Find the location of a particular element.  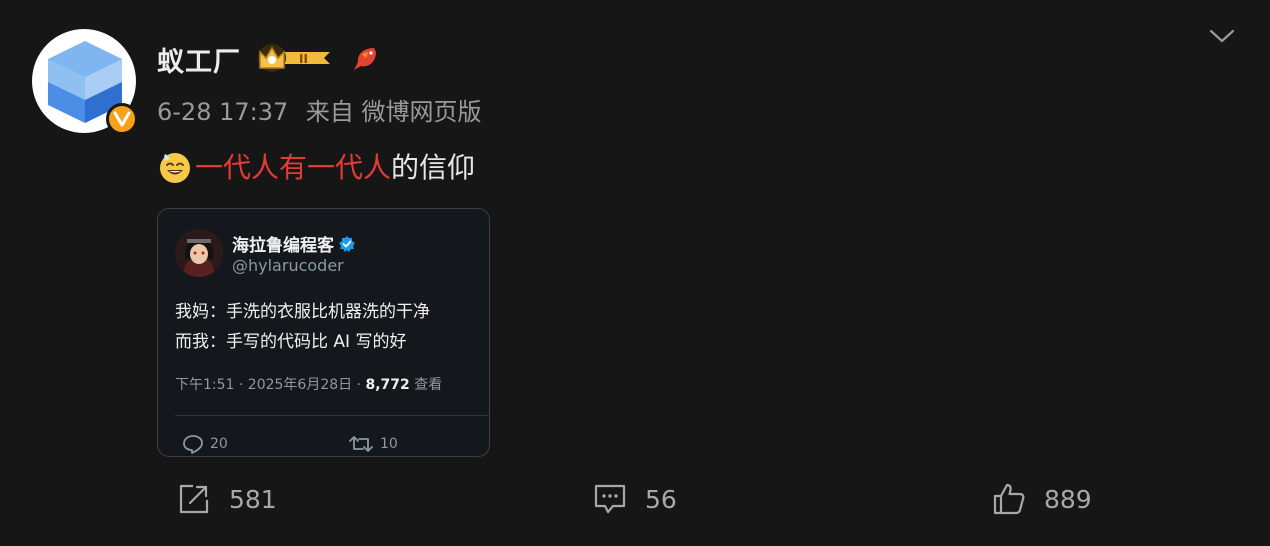

grinning-sweat-emoji-icon is located at coordinates (175, 168).